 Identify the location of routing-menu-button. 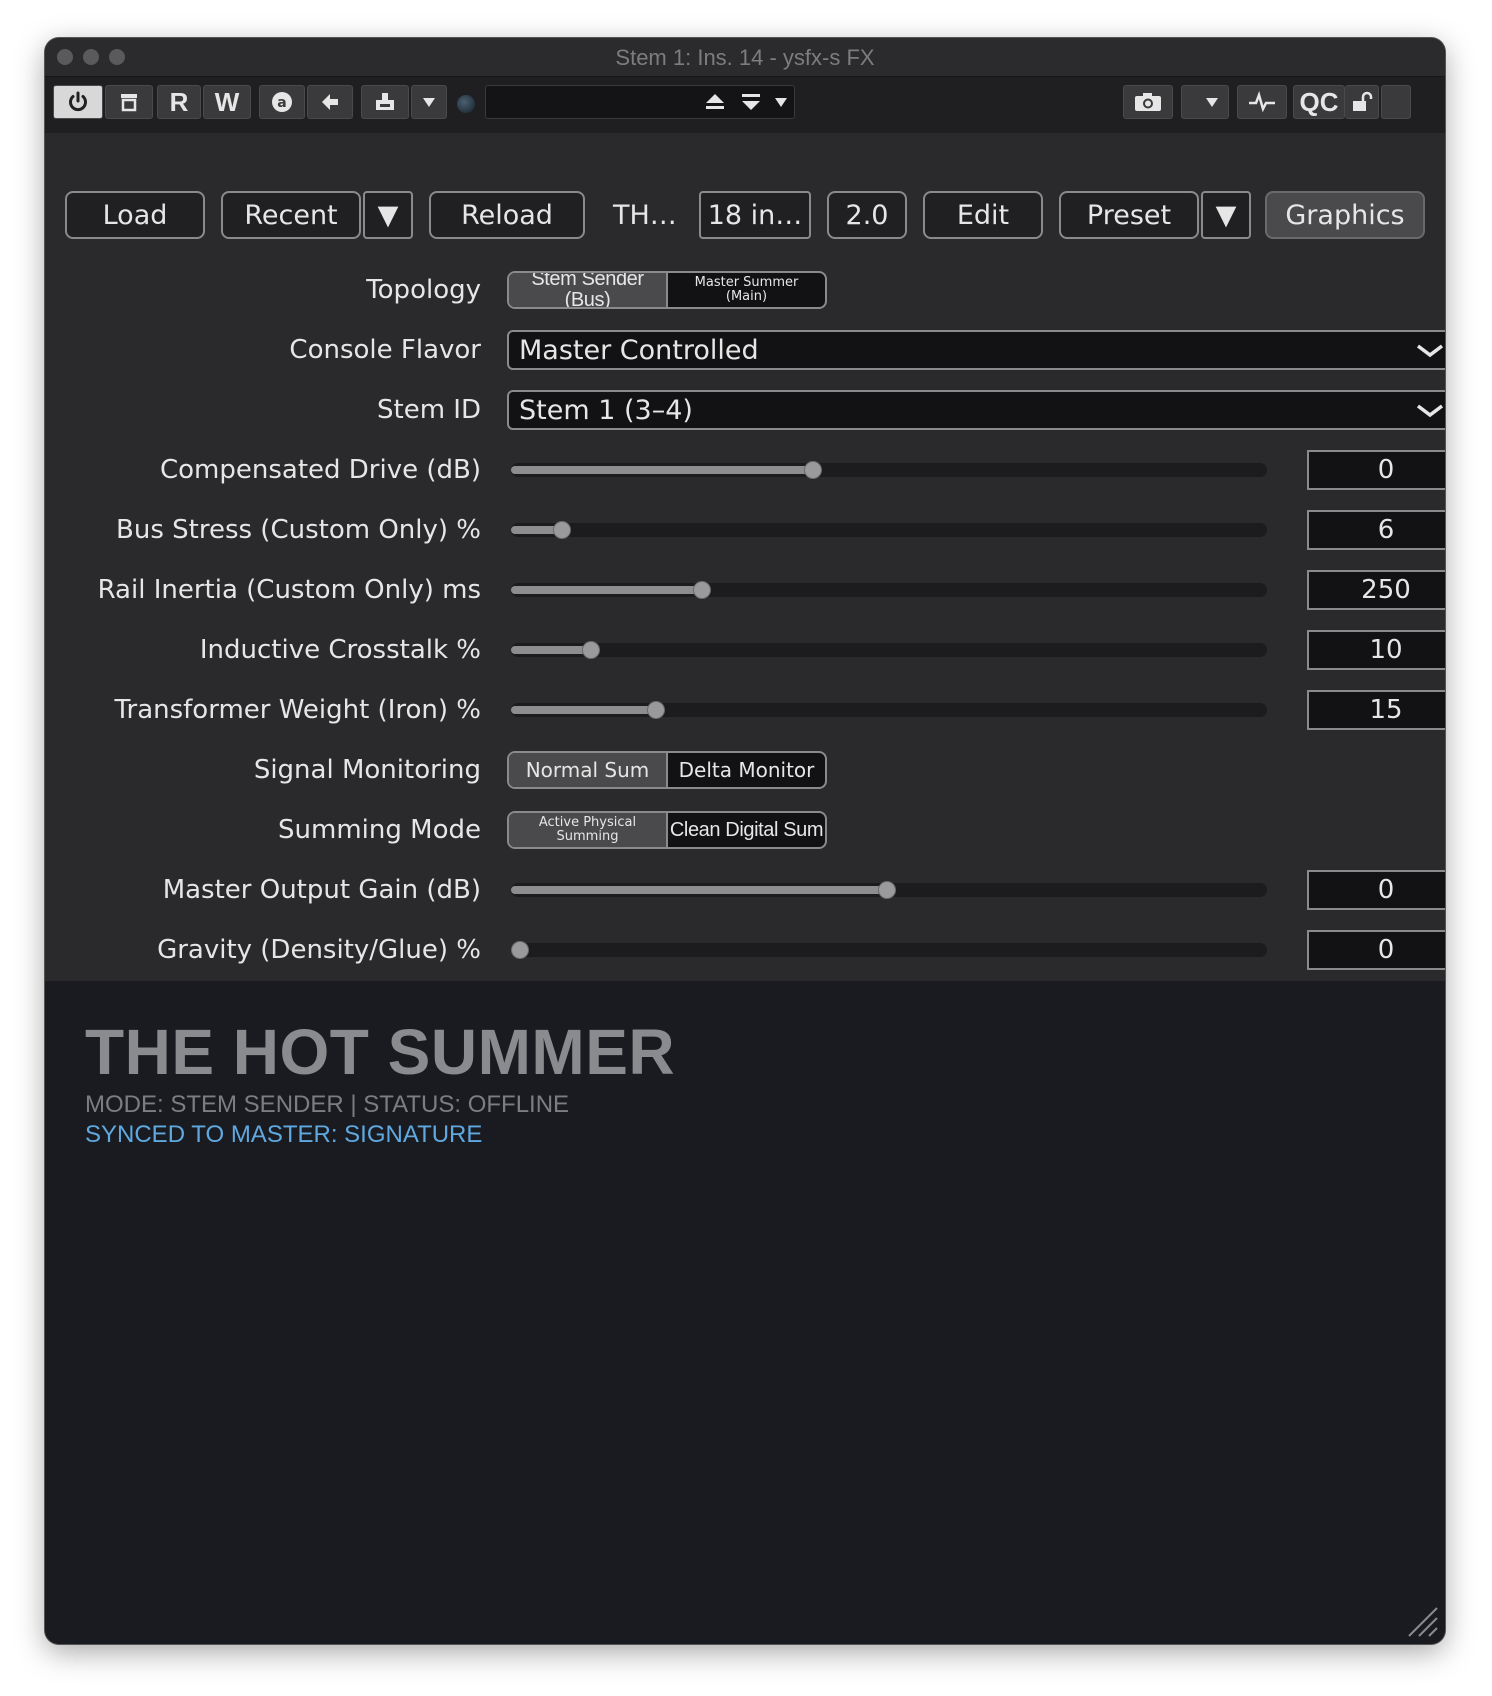
(429, 102).